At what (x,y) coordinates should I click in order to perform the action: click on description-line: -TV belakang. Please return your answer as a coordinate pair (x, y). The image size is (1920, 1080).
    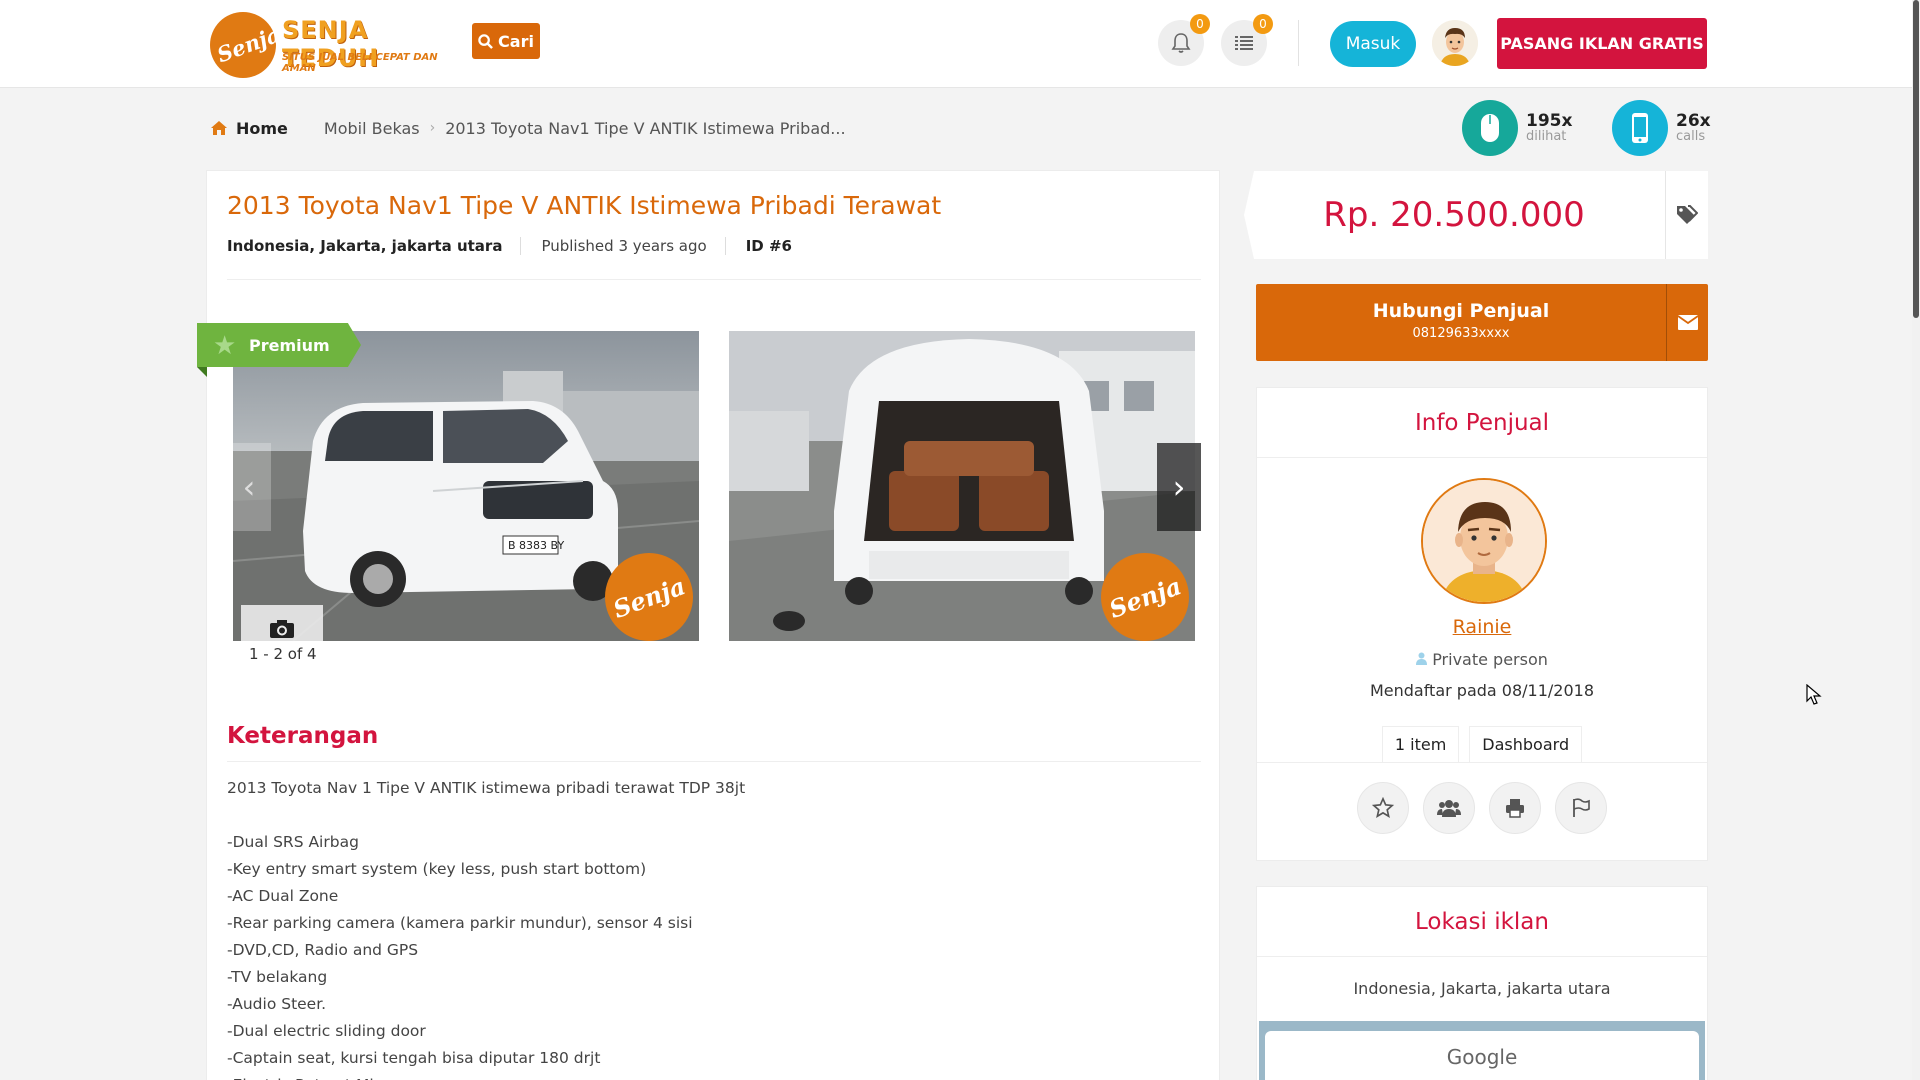
    Looking at the image, I should click on (277, 977).